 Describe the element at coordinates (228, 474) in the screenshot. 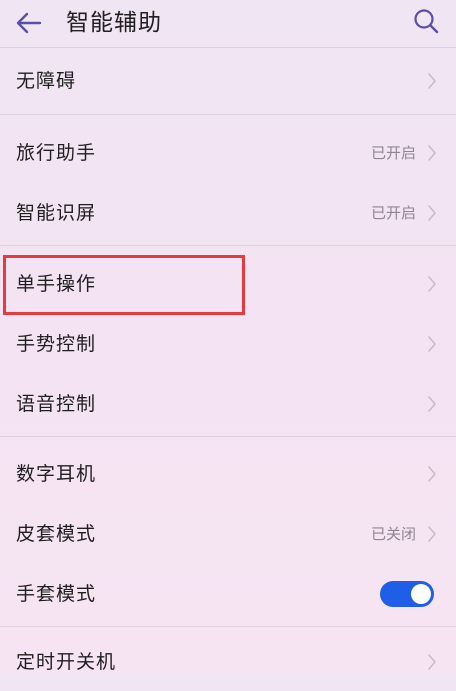

I see `setting-row-digital-headset: 数字耳机` at that location.